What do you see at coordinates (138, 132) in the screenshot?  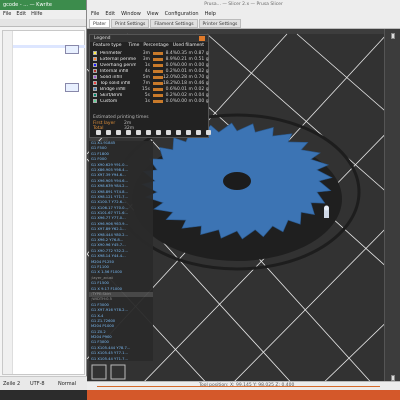 I see `seam-icon` at bounding box center [138, 132].